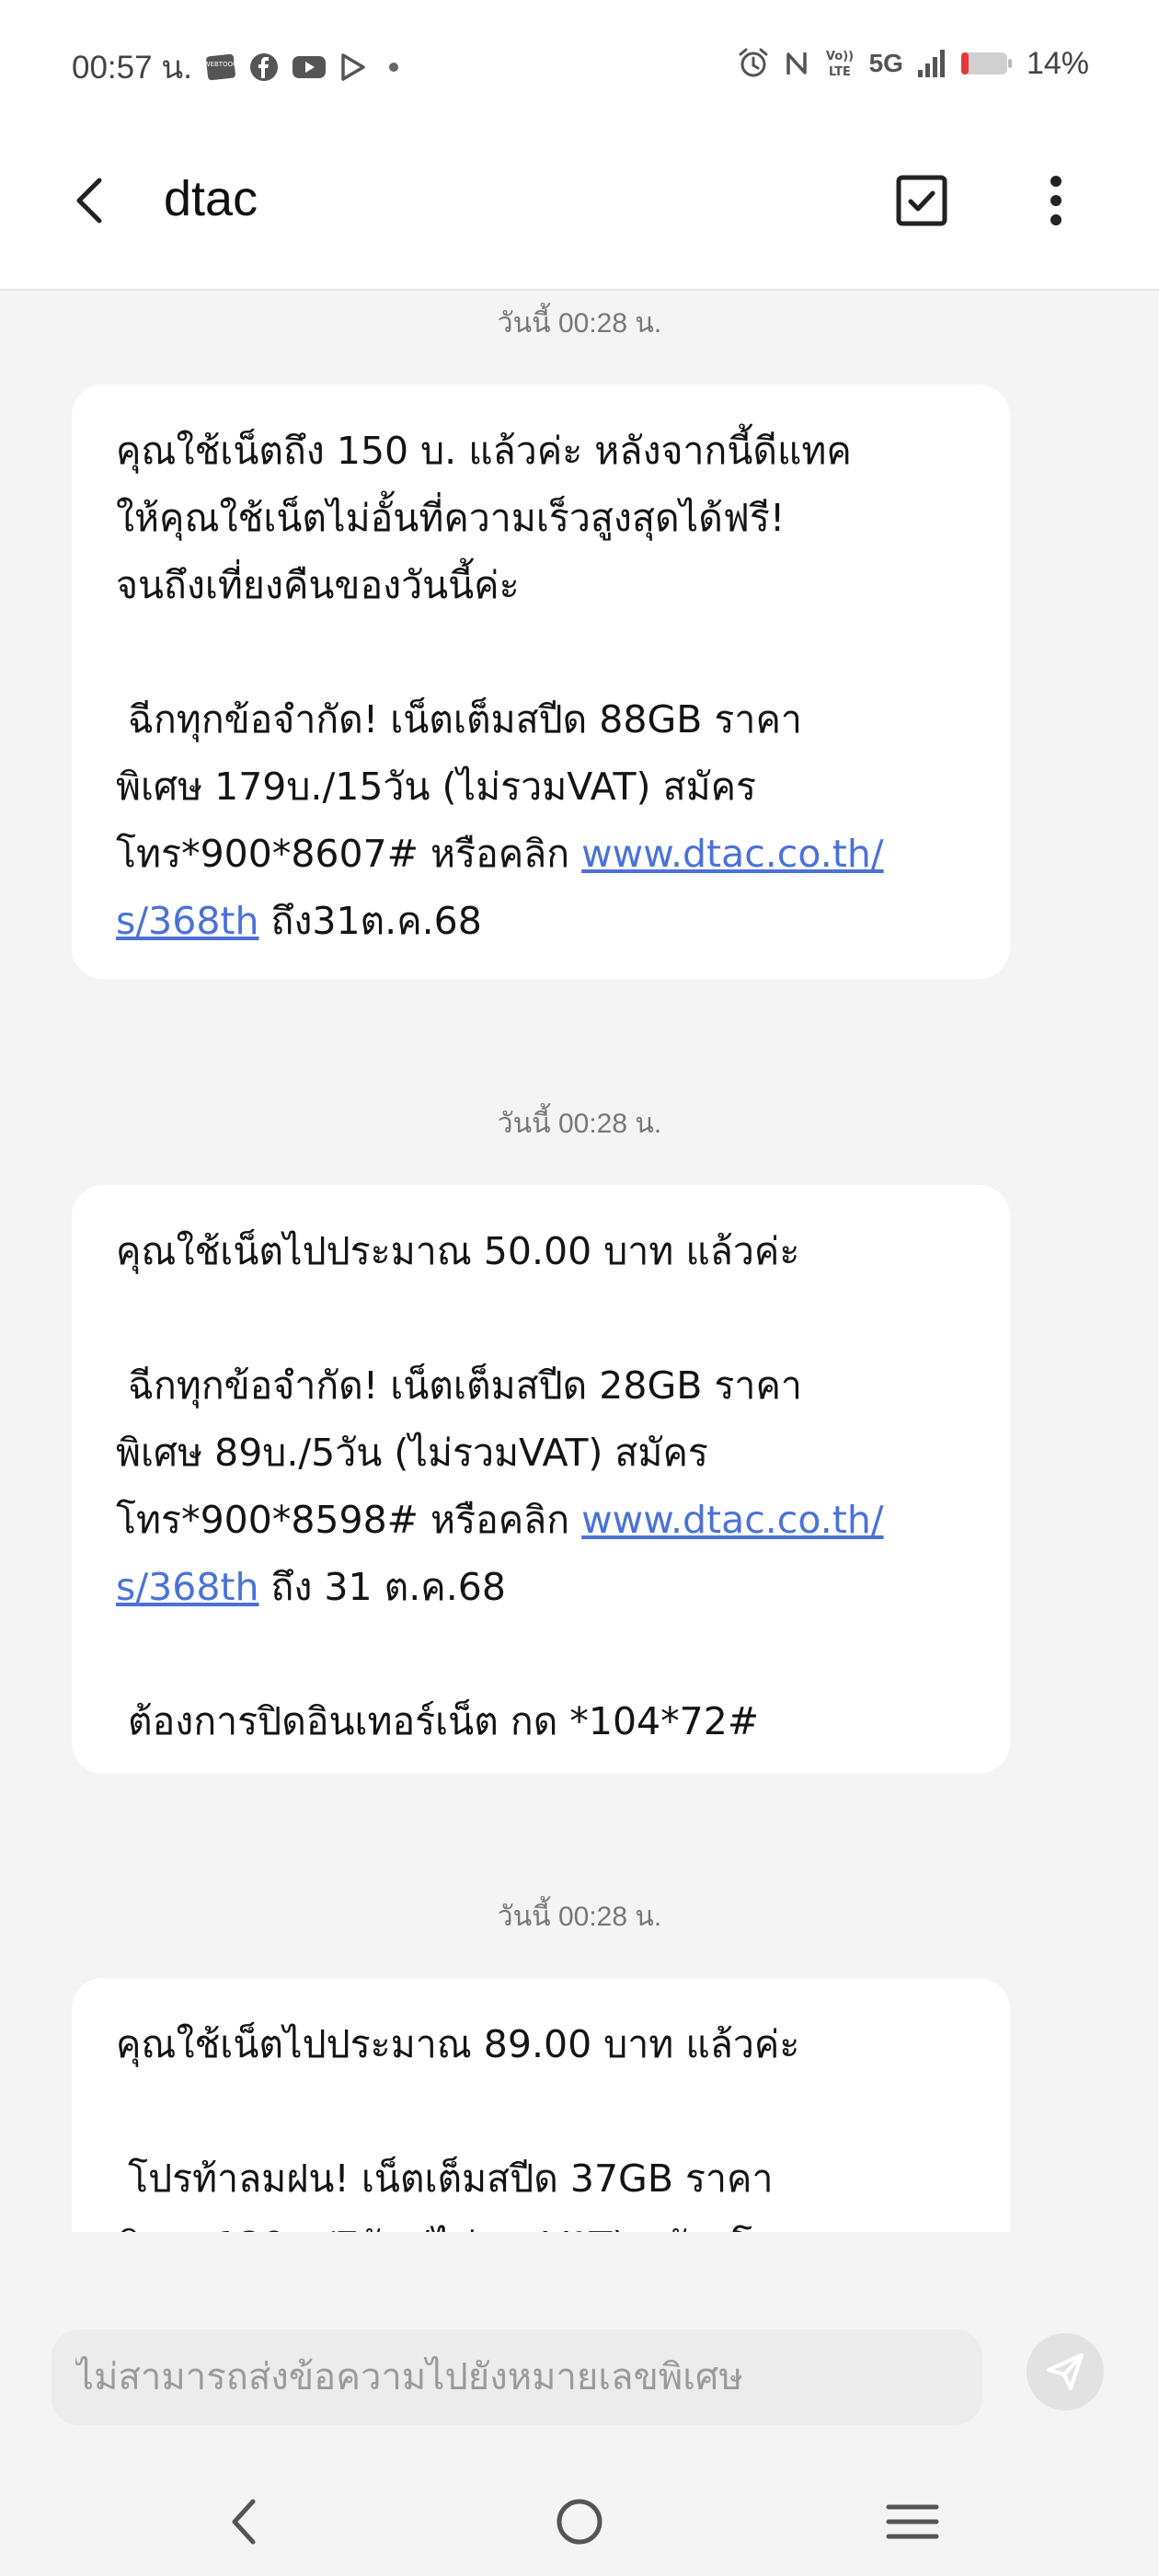 The height and width of the screenshot is (2576, 1159). I want to click on more-options-button, so click(1056, 200).